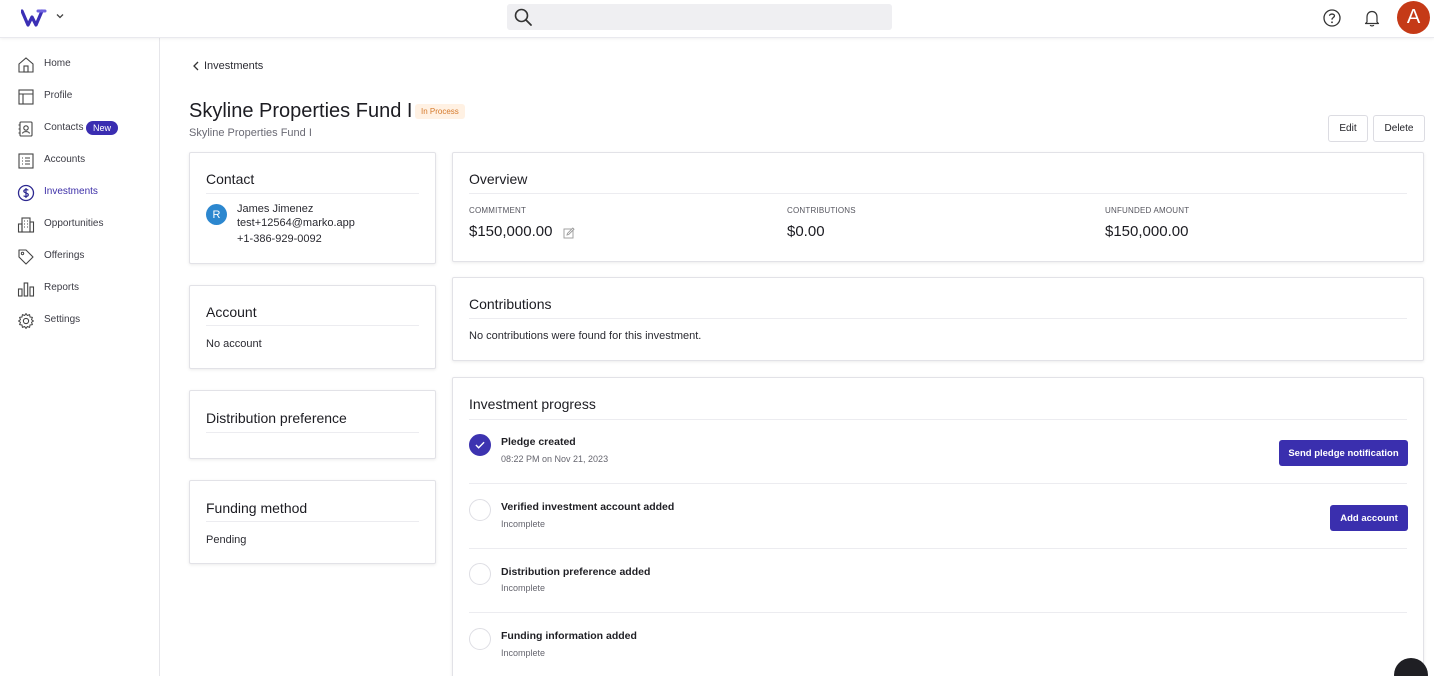 This screenshot has height=676, width=1434. I want to click on search-bar, so click(699, 17).